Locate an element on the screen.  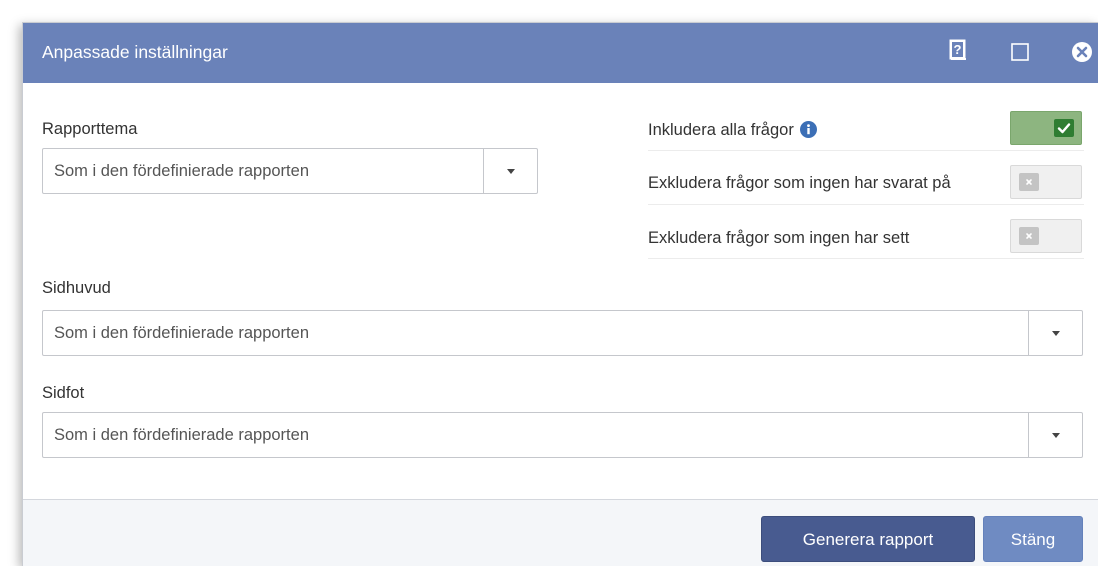
include-all-toggle is located at coordinates (1046, 128).